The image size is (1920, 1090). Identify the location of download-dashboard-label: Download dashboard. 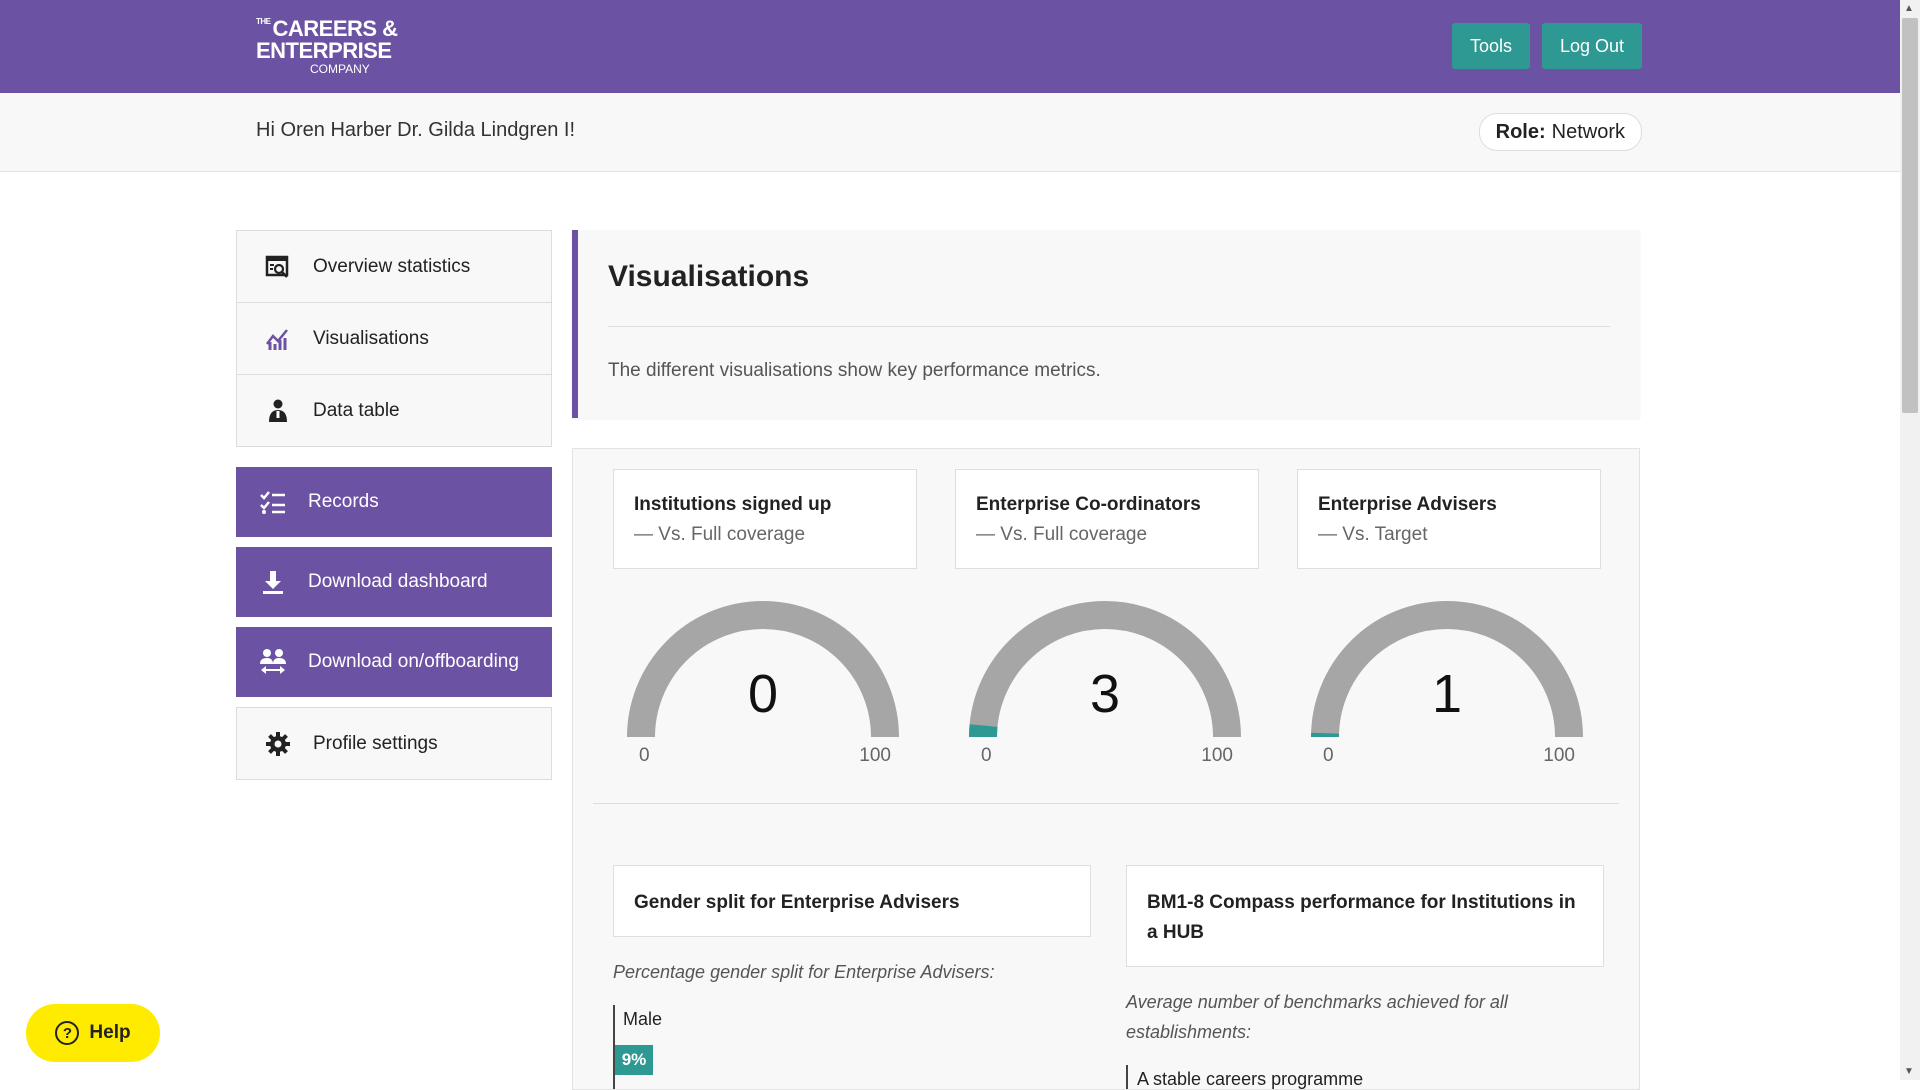
(398, 582).